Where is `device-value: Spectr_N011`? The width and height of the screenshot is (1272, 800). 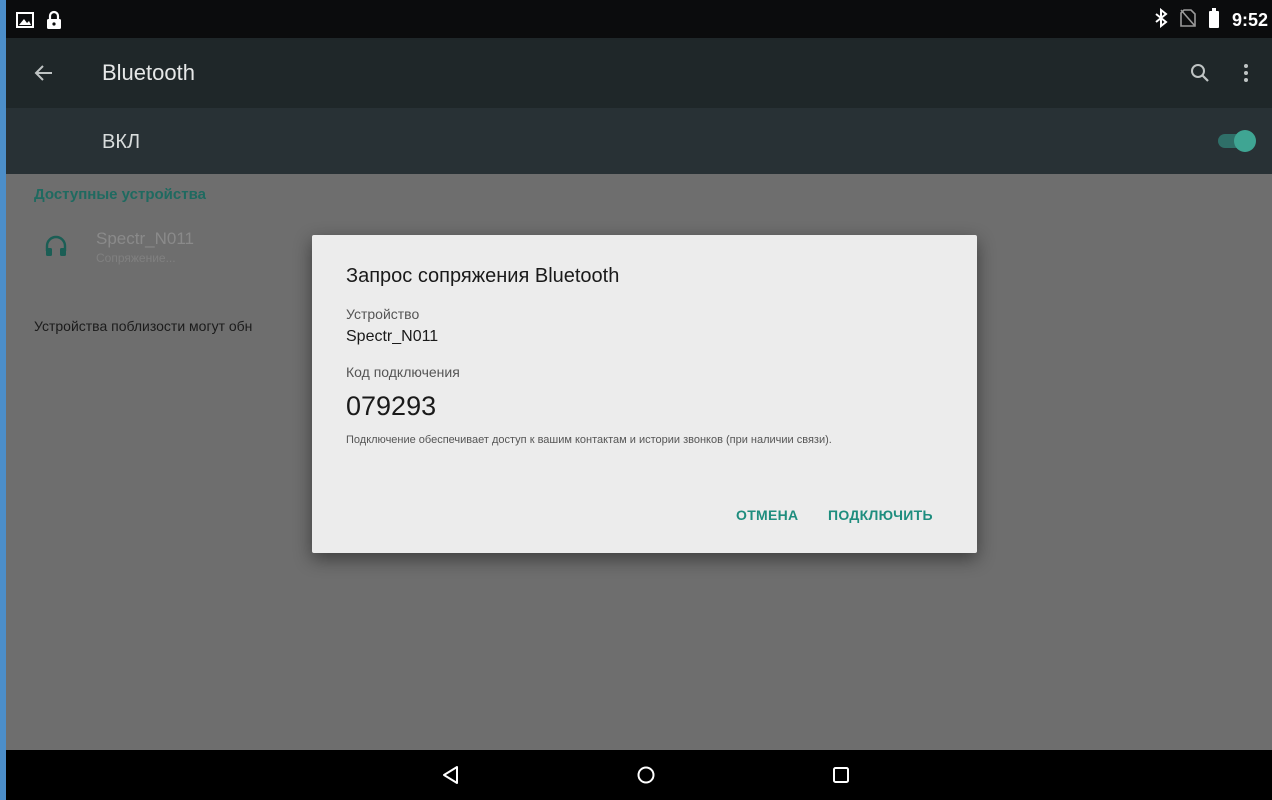 device-value: Spectr_N011 is located at coordinates (392, 336).